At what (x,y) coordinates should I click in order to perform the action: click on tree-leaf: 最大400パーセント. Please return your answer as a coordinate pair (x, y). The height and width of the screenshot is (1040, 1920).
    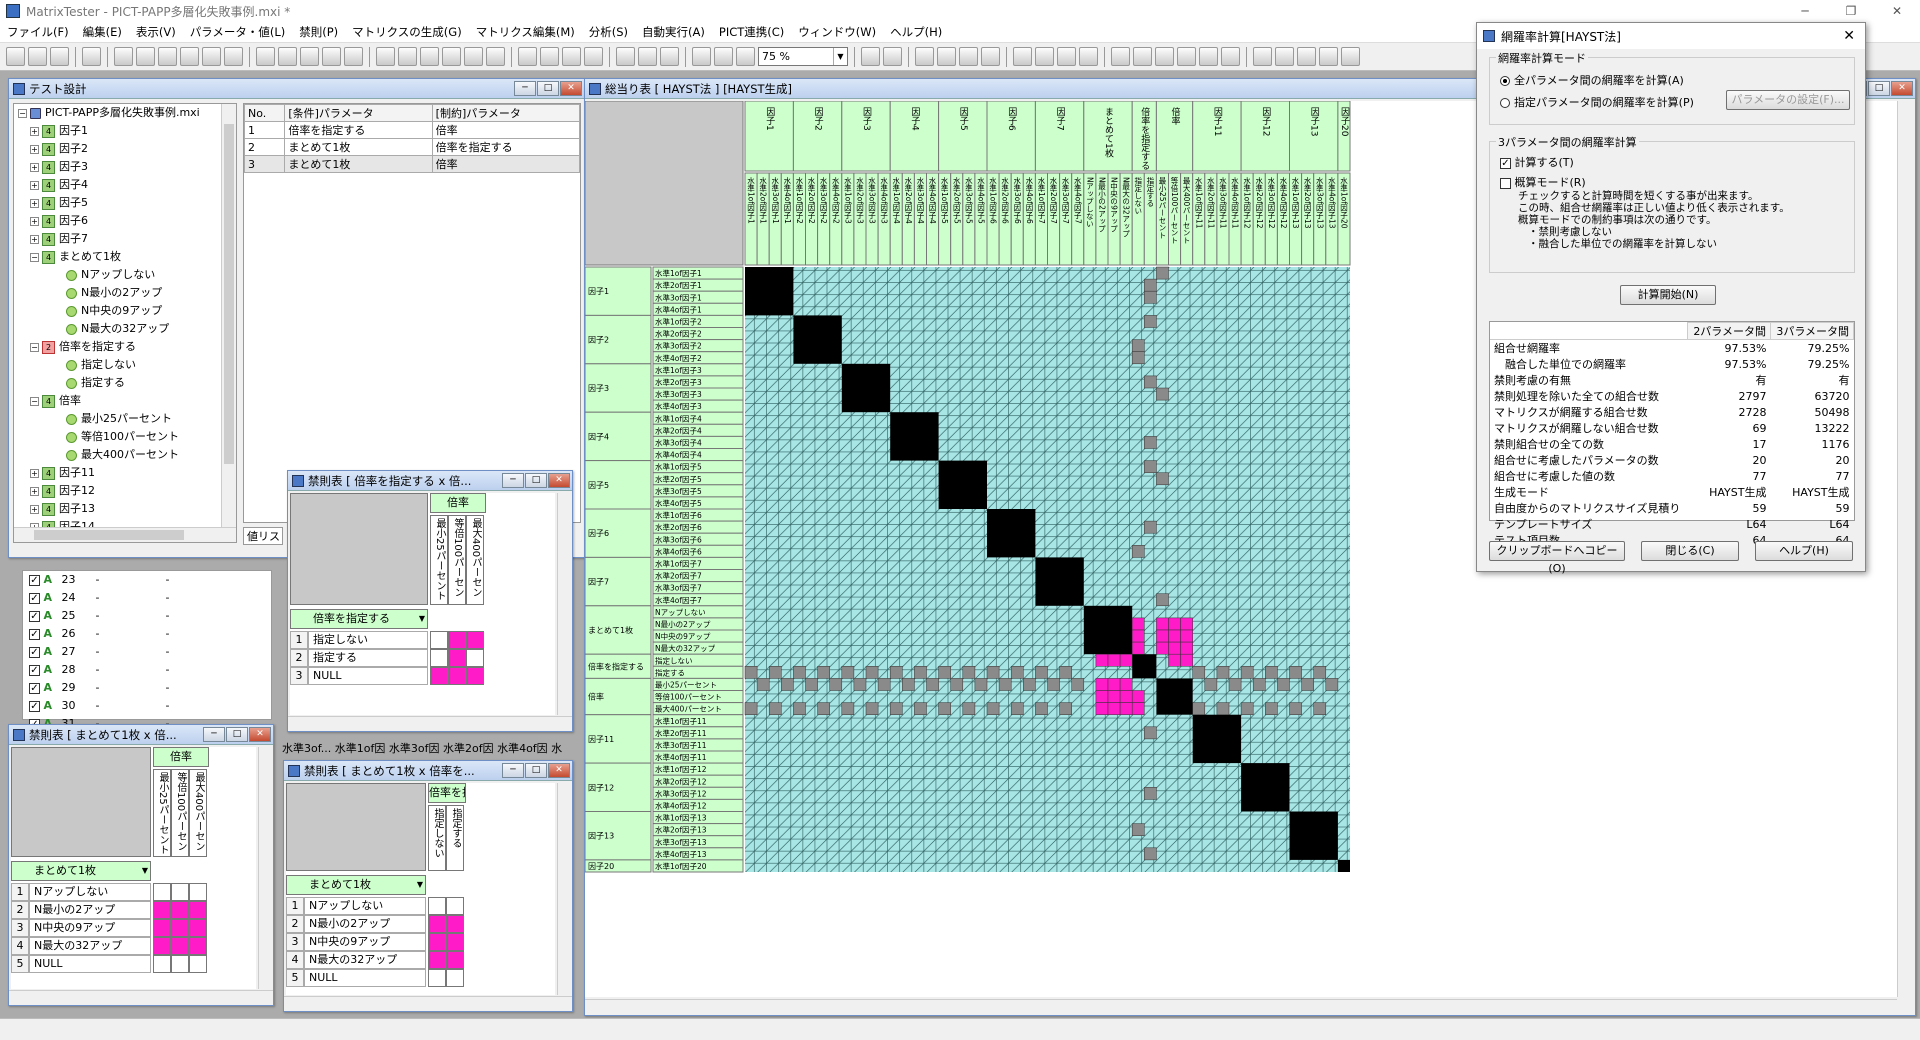
    Looking at the image, I should click on (127, 455).